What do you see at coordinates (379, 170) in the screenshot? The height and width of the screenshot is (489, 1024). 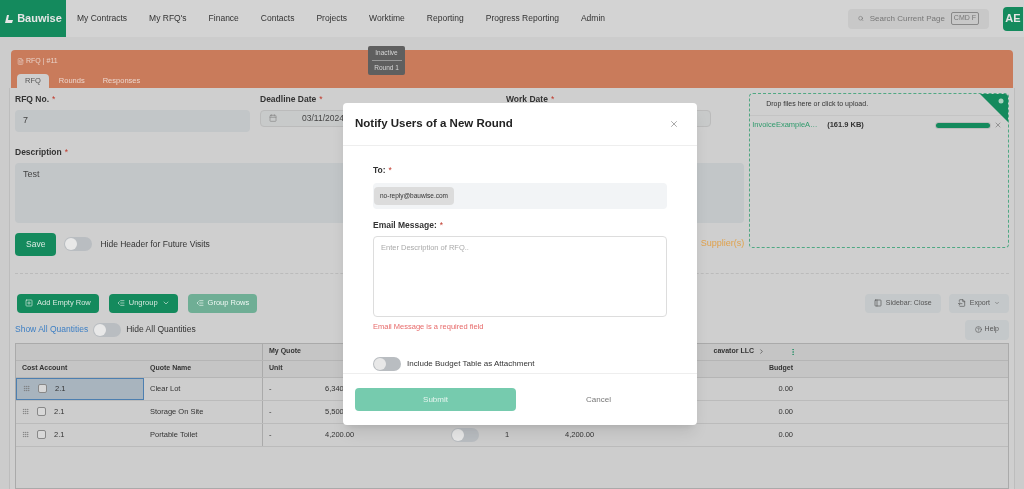 I see `field-label: To:` at bounding box center [379, 170].